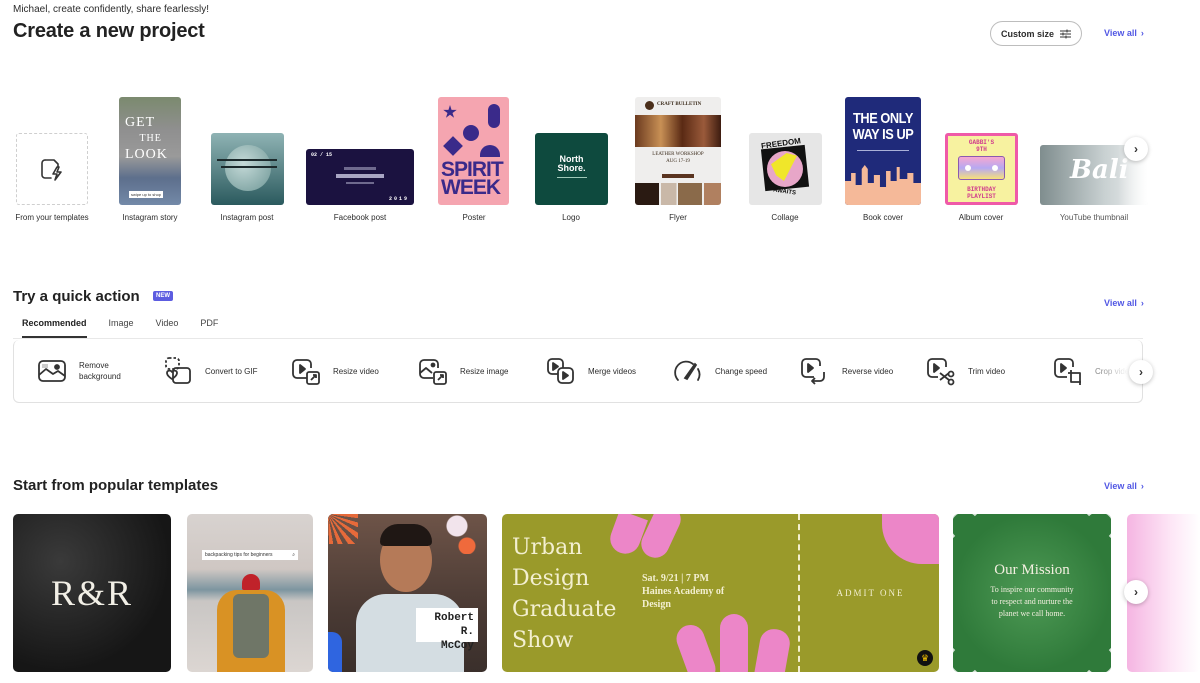 This screenshot has width=1200, height=683. I want to click on thumb-text: BIRTHDAY, so click(981, 189).